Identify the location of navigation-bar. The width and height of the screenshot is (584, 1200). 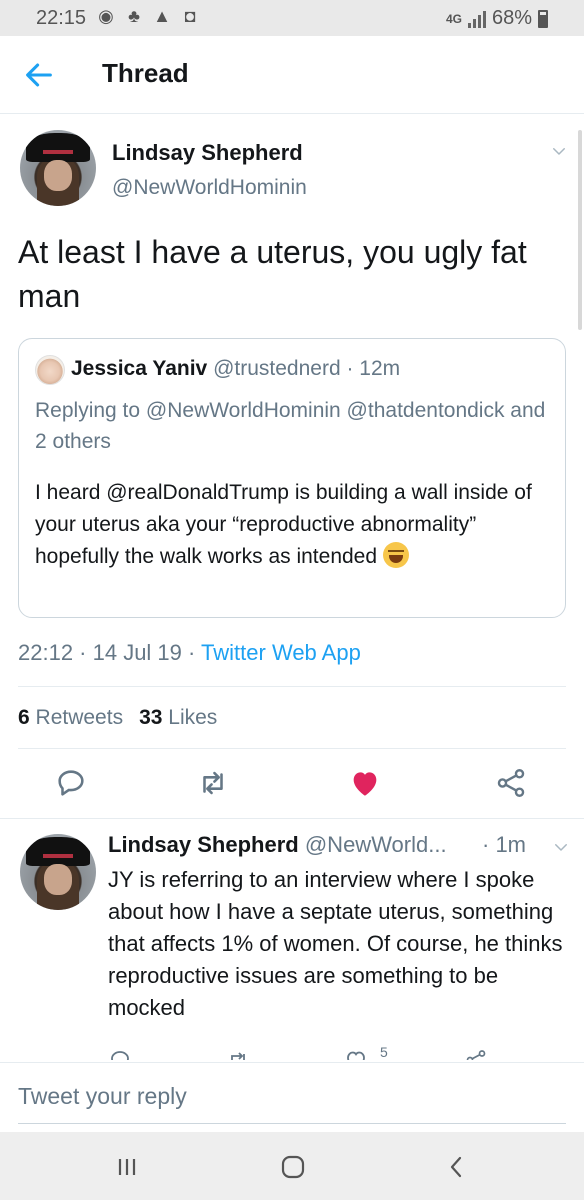
(292, 1166).